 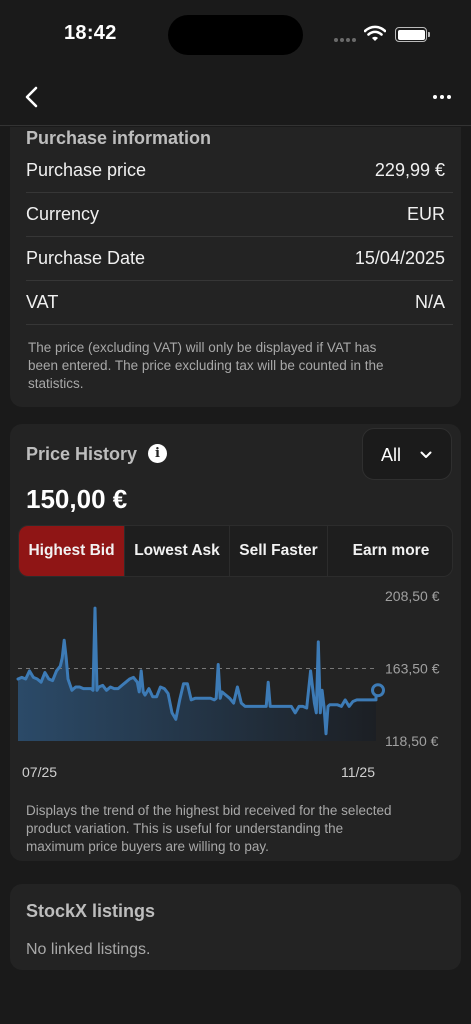 I want to click on vat-note-line: statistics., so click(x=56, y=383).